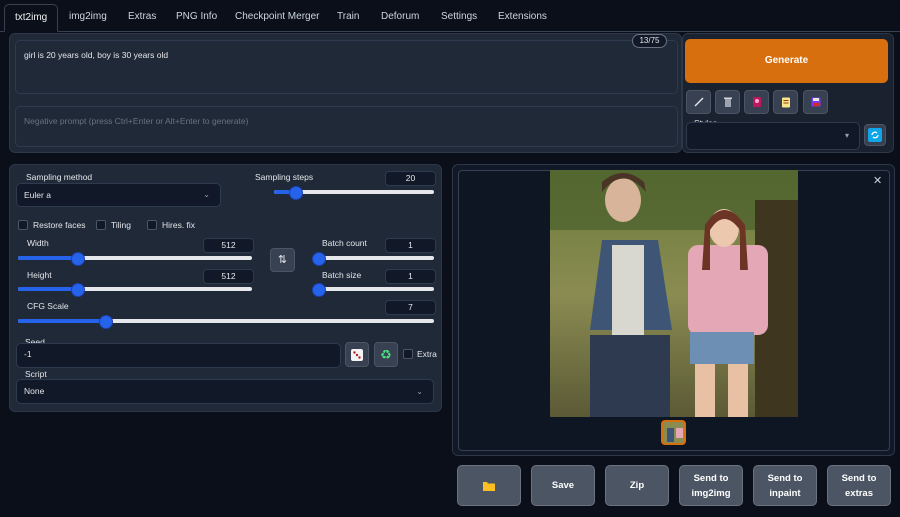 The width and height of the screenshot is (900, 517). What do you see at coordinates (225, 391) in the screenshot?
I see `script-dropdown: None ⌄` at bounding box center [225, 391].